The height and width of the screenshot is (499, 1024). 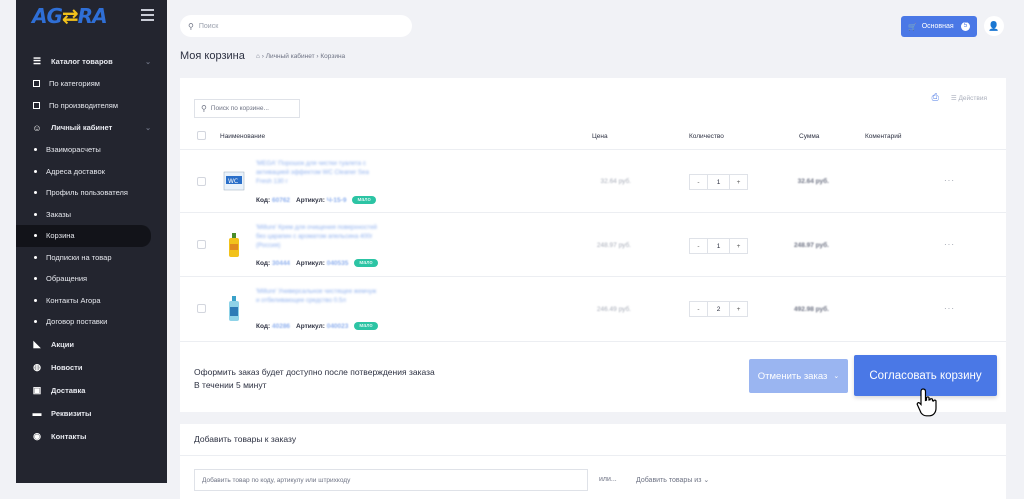 I want to click on col-qty: Количество, so click(x=706, y=136).